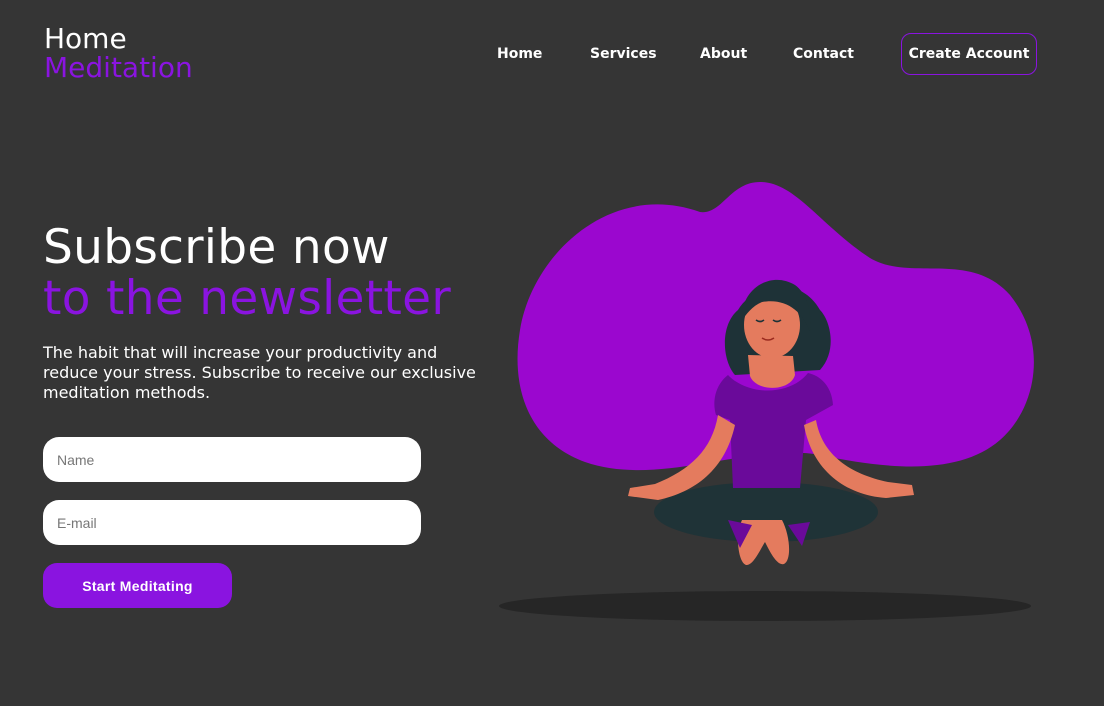 This screenshot has width=1104, height=706. What do you see at coordinates (137, 585) in the screenshot?
I see `start-meditating-button: Start Meditating` at bounding box center [137, 585].